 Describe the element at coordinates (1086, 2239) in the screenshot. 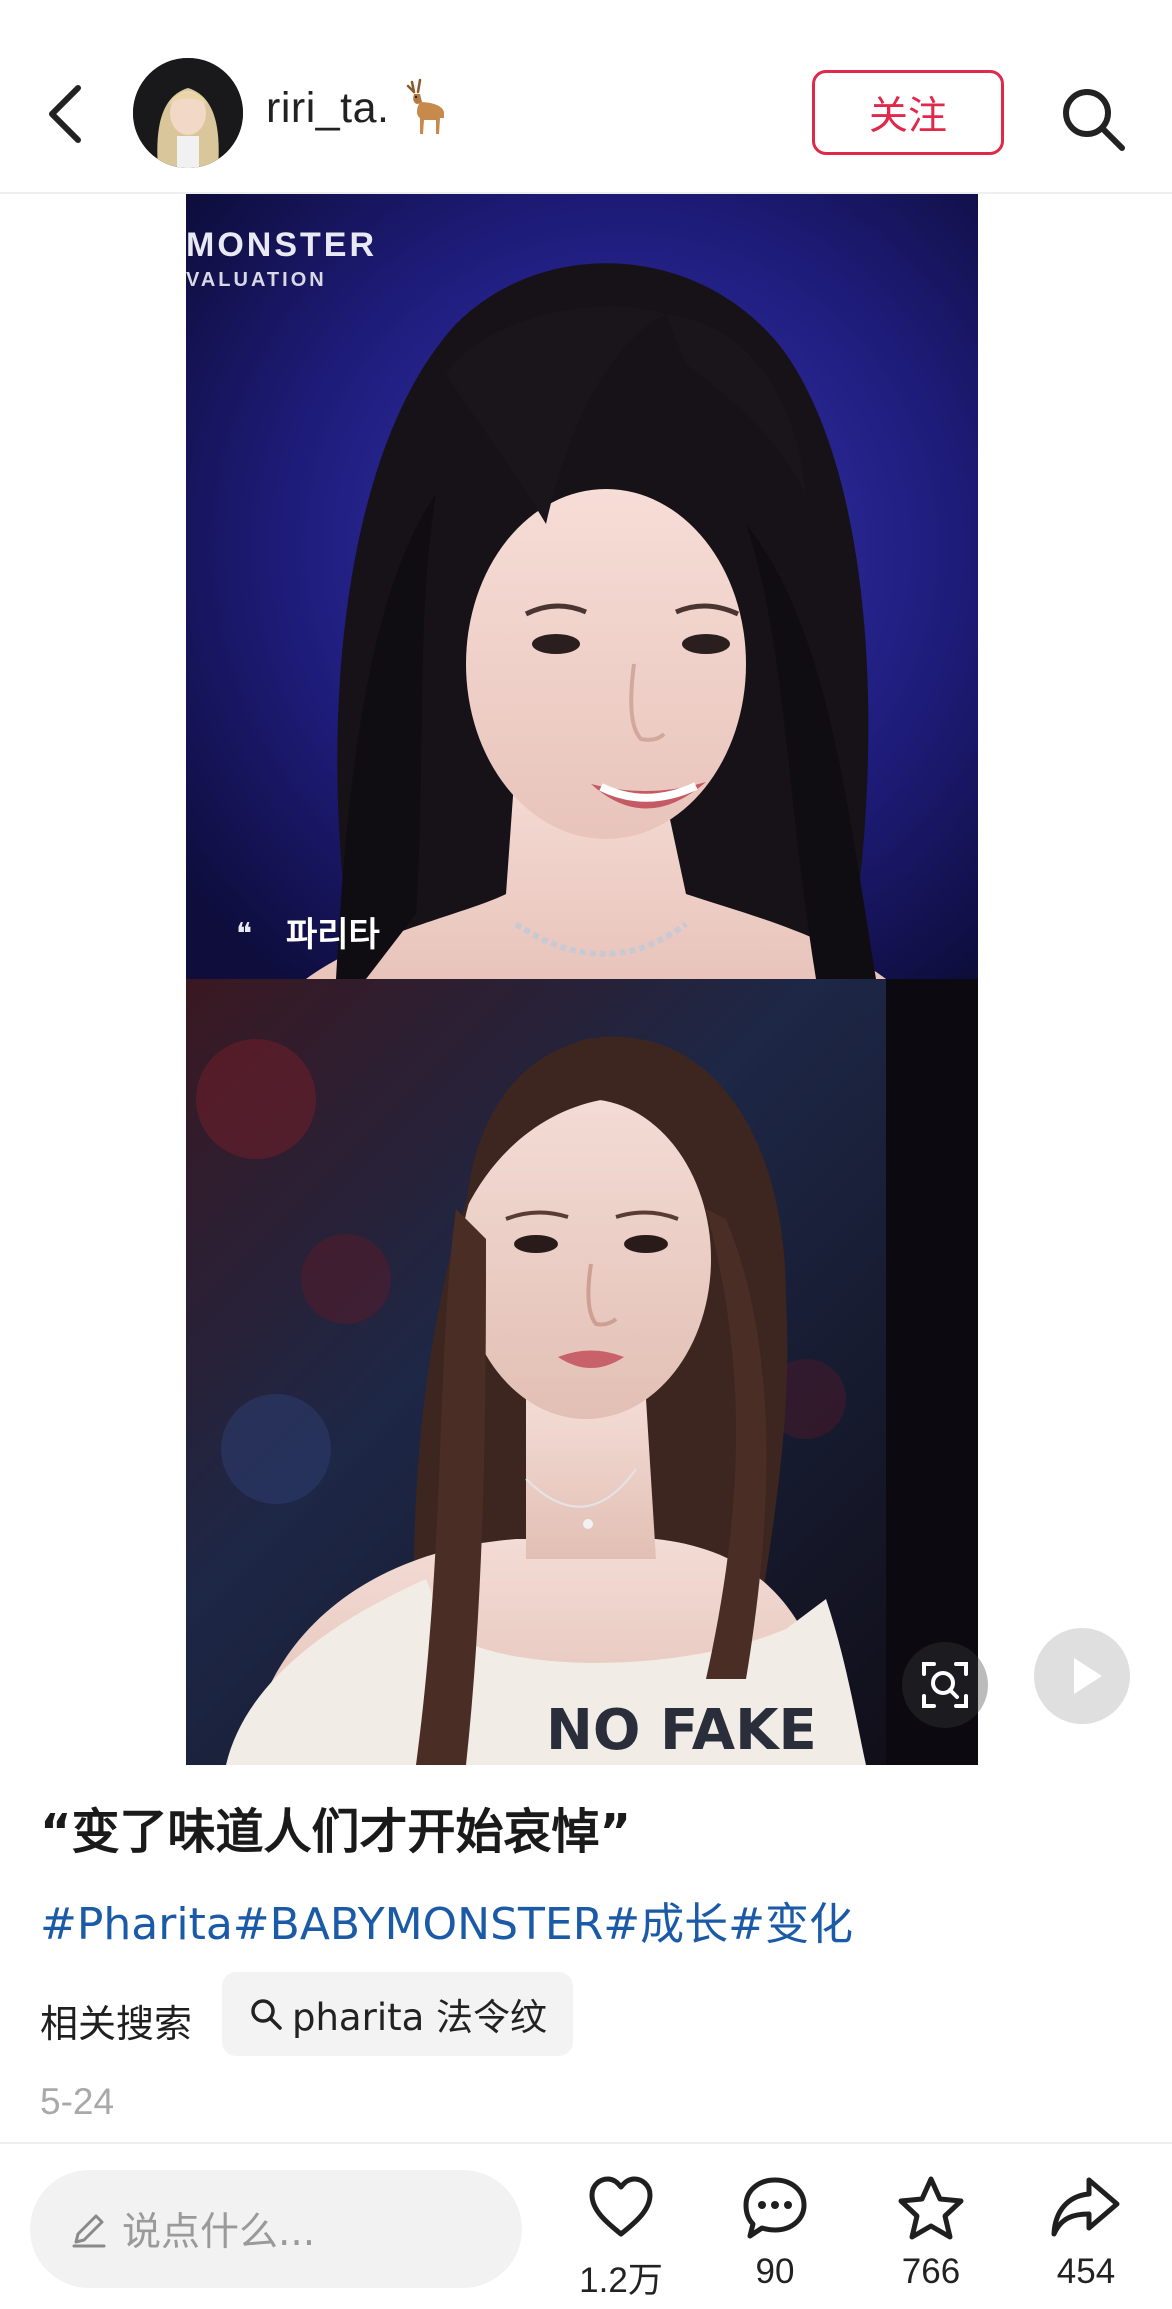

I see `share-button: 454` at that location.